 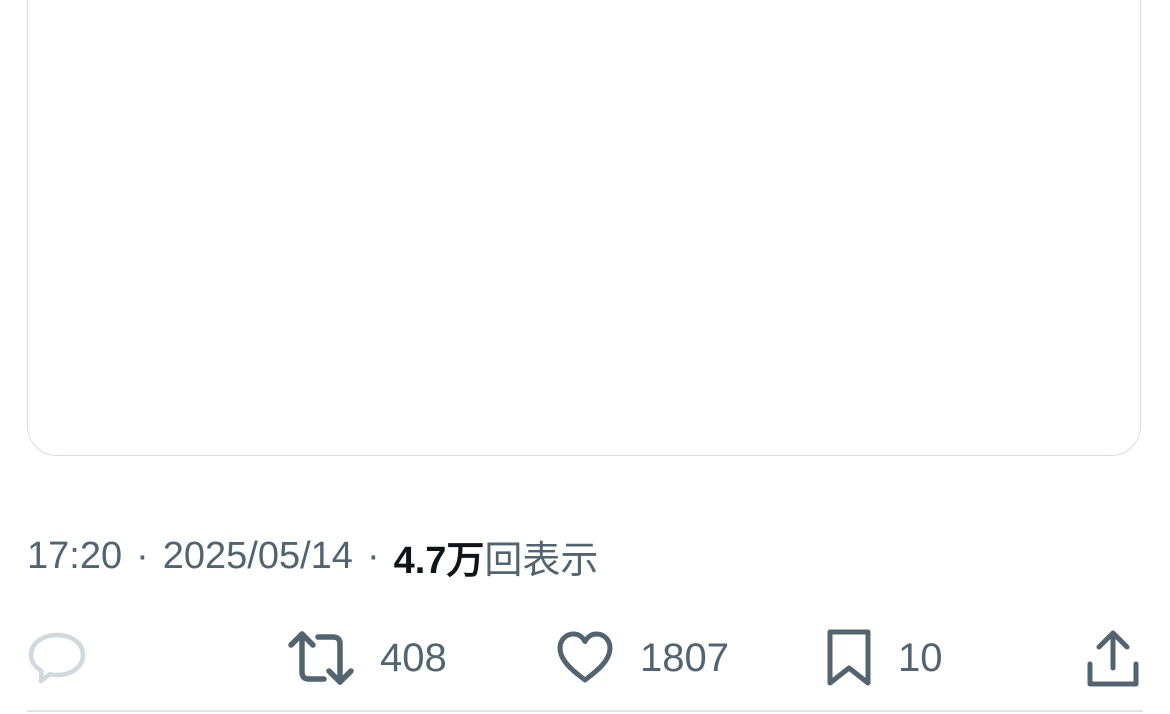 I want to click on share-button, so click(x=1113, y=658).